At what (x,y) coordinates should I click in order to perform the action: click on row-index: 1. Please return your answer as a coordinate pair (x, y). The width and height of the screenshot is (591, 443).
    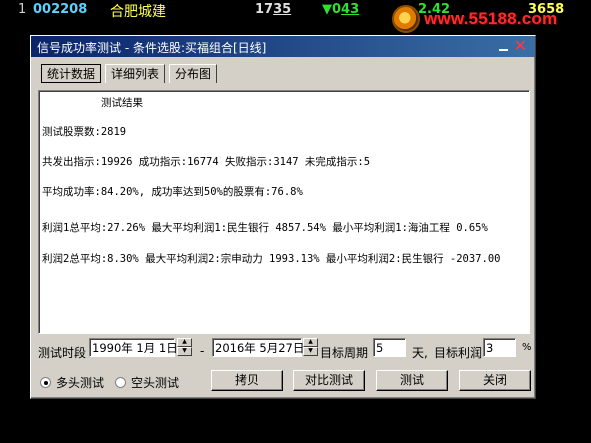
    Looking at the image, I should click on (22, 9).